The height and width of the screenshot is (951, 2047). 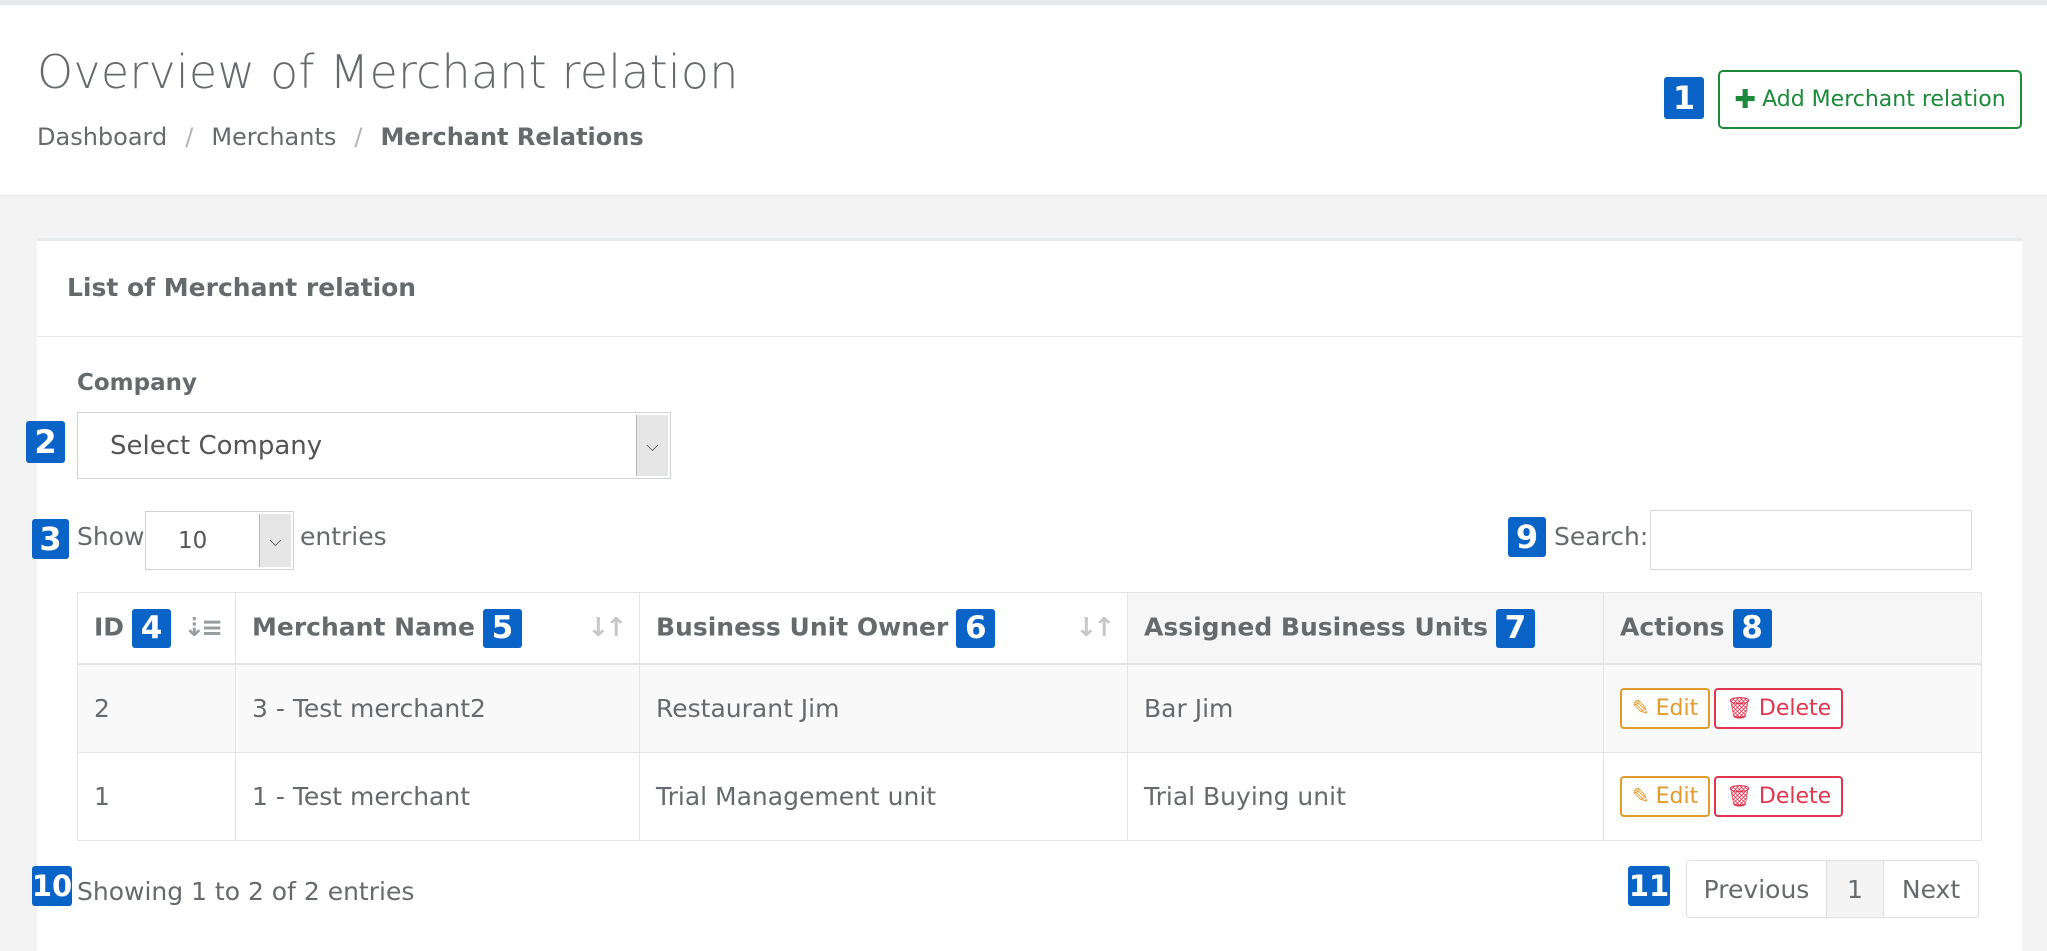 What do you see at coordinates (1792, 628) in the screenshot?
I see `column-header-actions: Actions 8` at bounding box center [1792, 628].